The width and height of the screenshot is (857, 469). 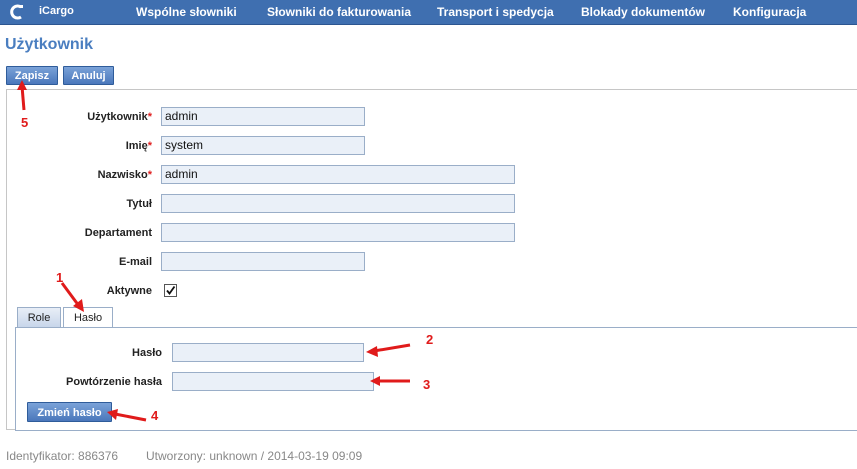 What do you see at coordinates (25, 122) in the screenshot?
I see `annotation-number-5: 5` at bounding box center [25, 122].